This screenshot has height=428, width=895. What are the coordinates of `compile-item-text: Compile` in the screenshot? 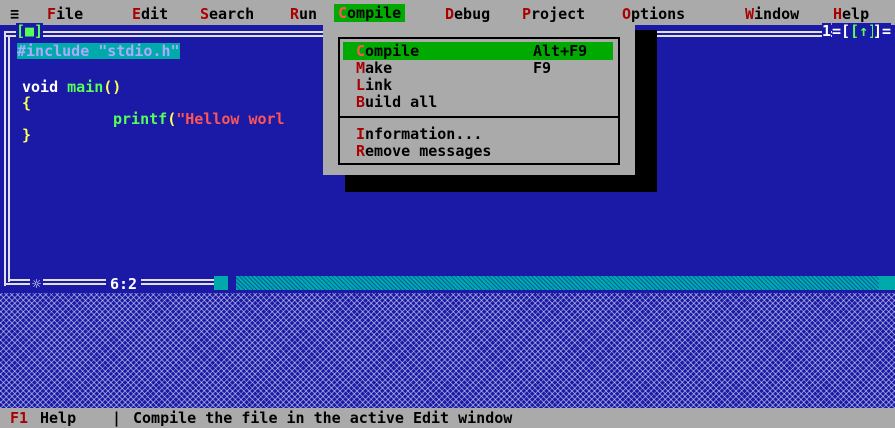 It's located at (387, 51).